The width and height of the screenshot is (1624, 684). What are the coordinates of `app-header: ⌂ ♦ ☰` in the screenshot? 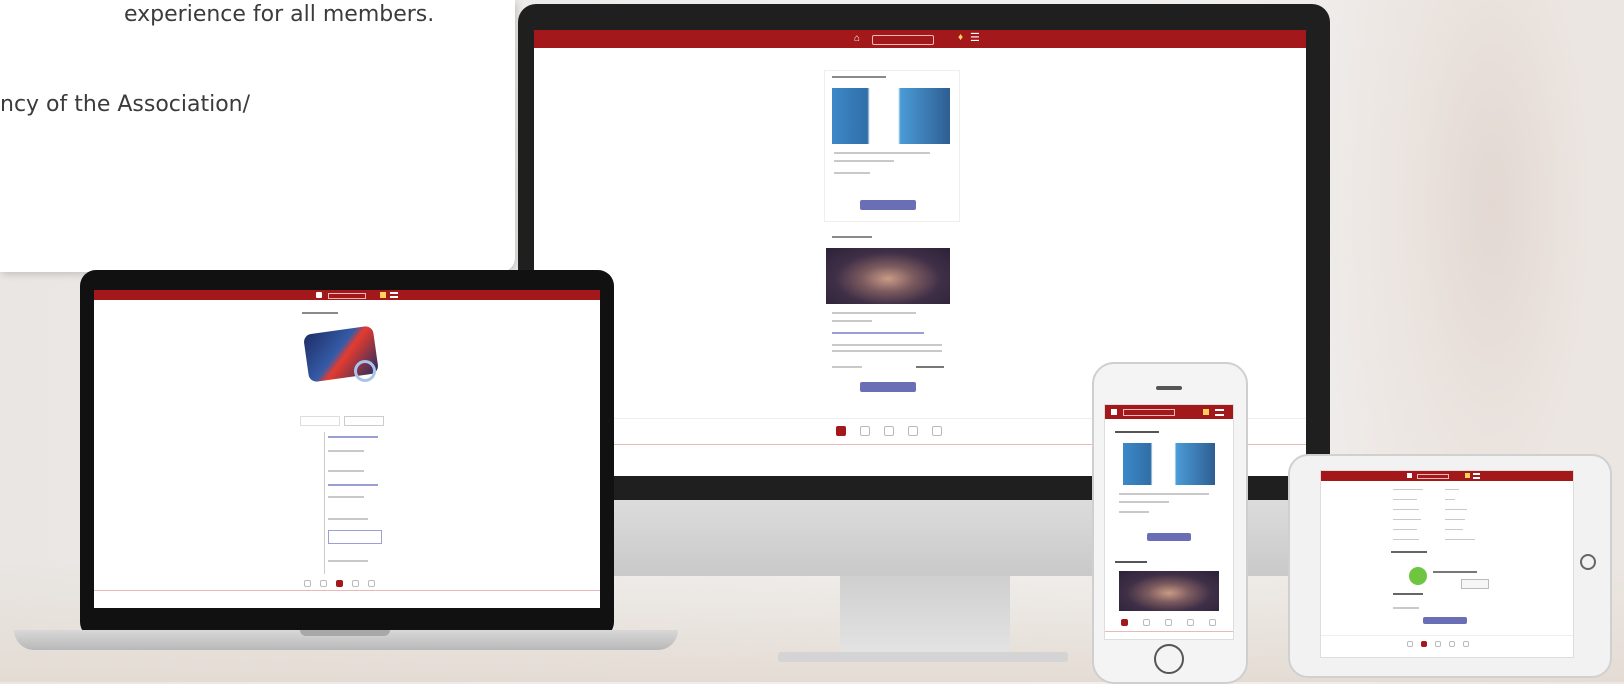 It's located at (920, 39).